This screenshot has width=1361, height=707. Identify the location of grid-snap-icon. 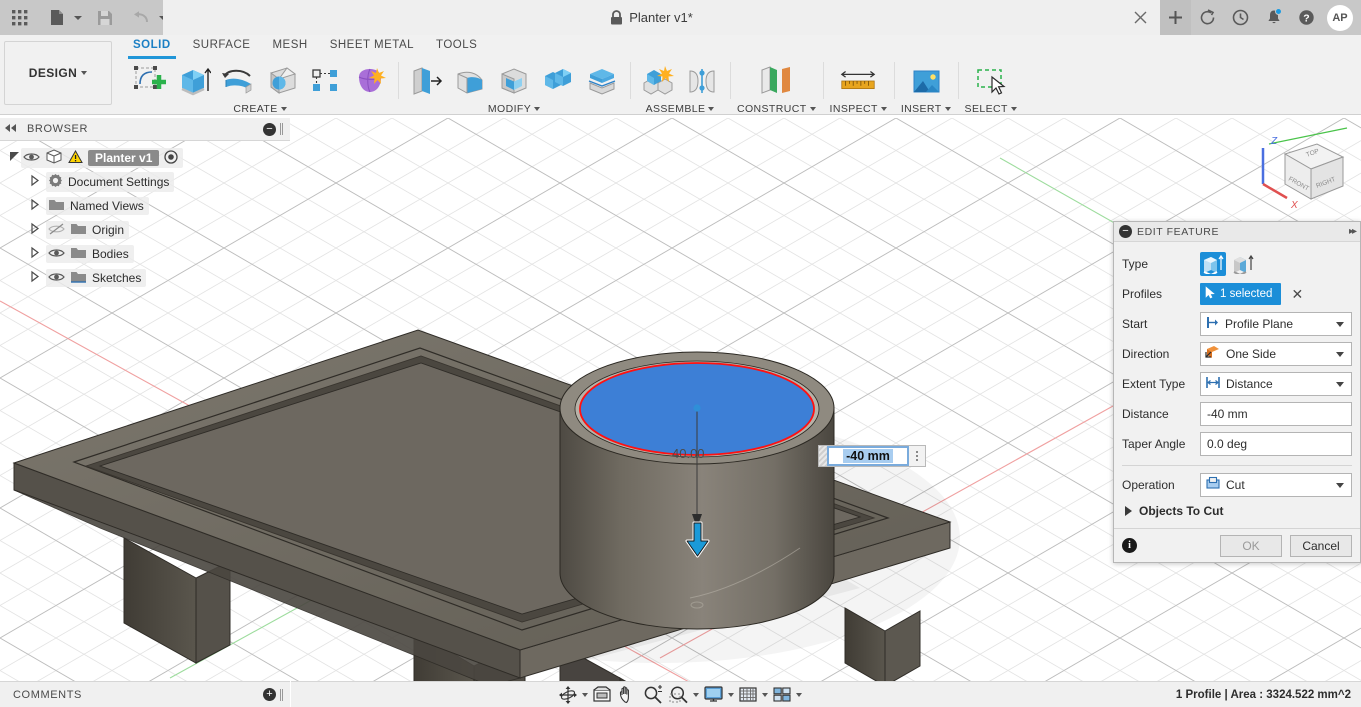
(748, 695).